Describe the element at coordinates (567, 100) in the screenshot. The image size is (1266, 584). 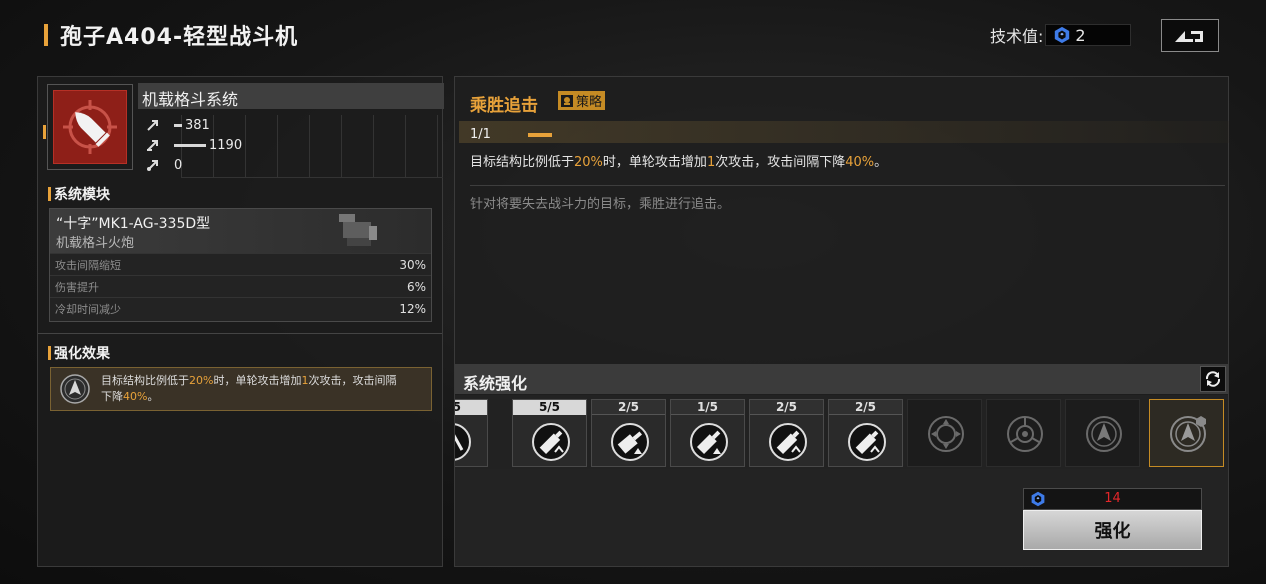
I see `strategy-icon` at that location.